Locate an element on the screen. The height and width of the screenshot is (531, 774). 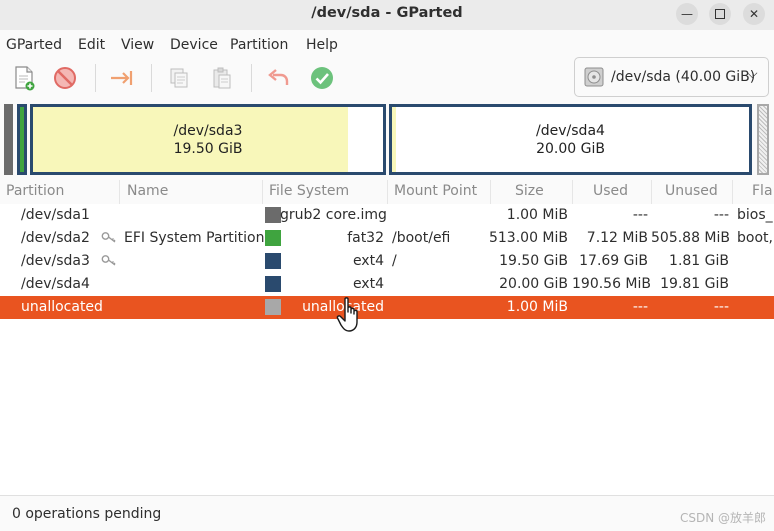
hand-cursor-icon is located at coordinates (347, 314).